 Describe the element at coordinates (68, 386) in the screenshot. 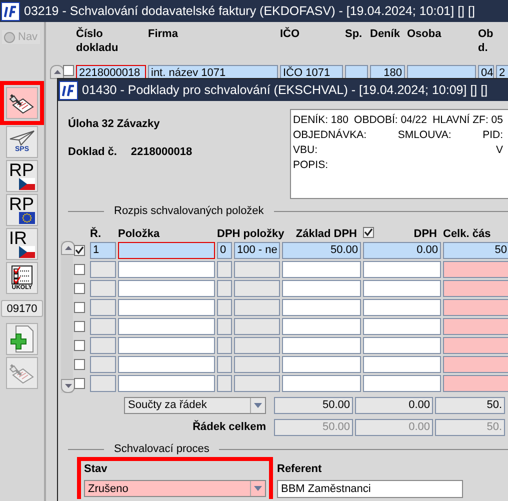

I see `down-arrow-icon` at that location.